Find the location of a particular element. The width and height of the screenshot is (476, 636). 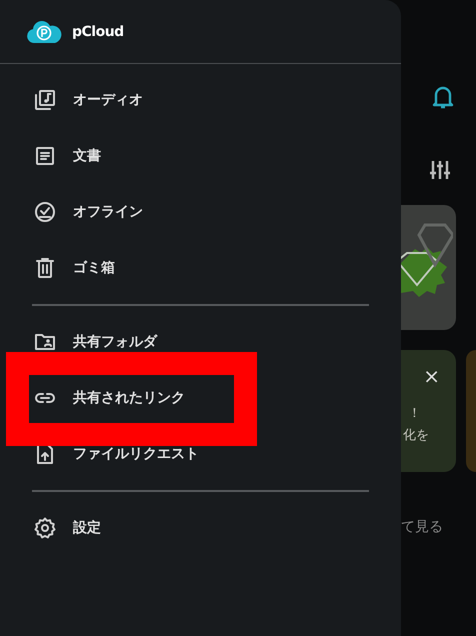

document-icon is located at coordinates (45, 156).